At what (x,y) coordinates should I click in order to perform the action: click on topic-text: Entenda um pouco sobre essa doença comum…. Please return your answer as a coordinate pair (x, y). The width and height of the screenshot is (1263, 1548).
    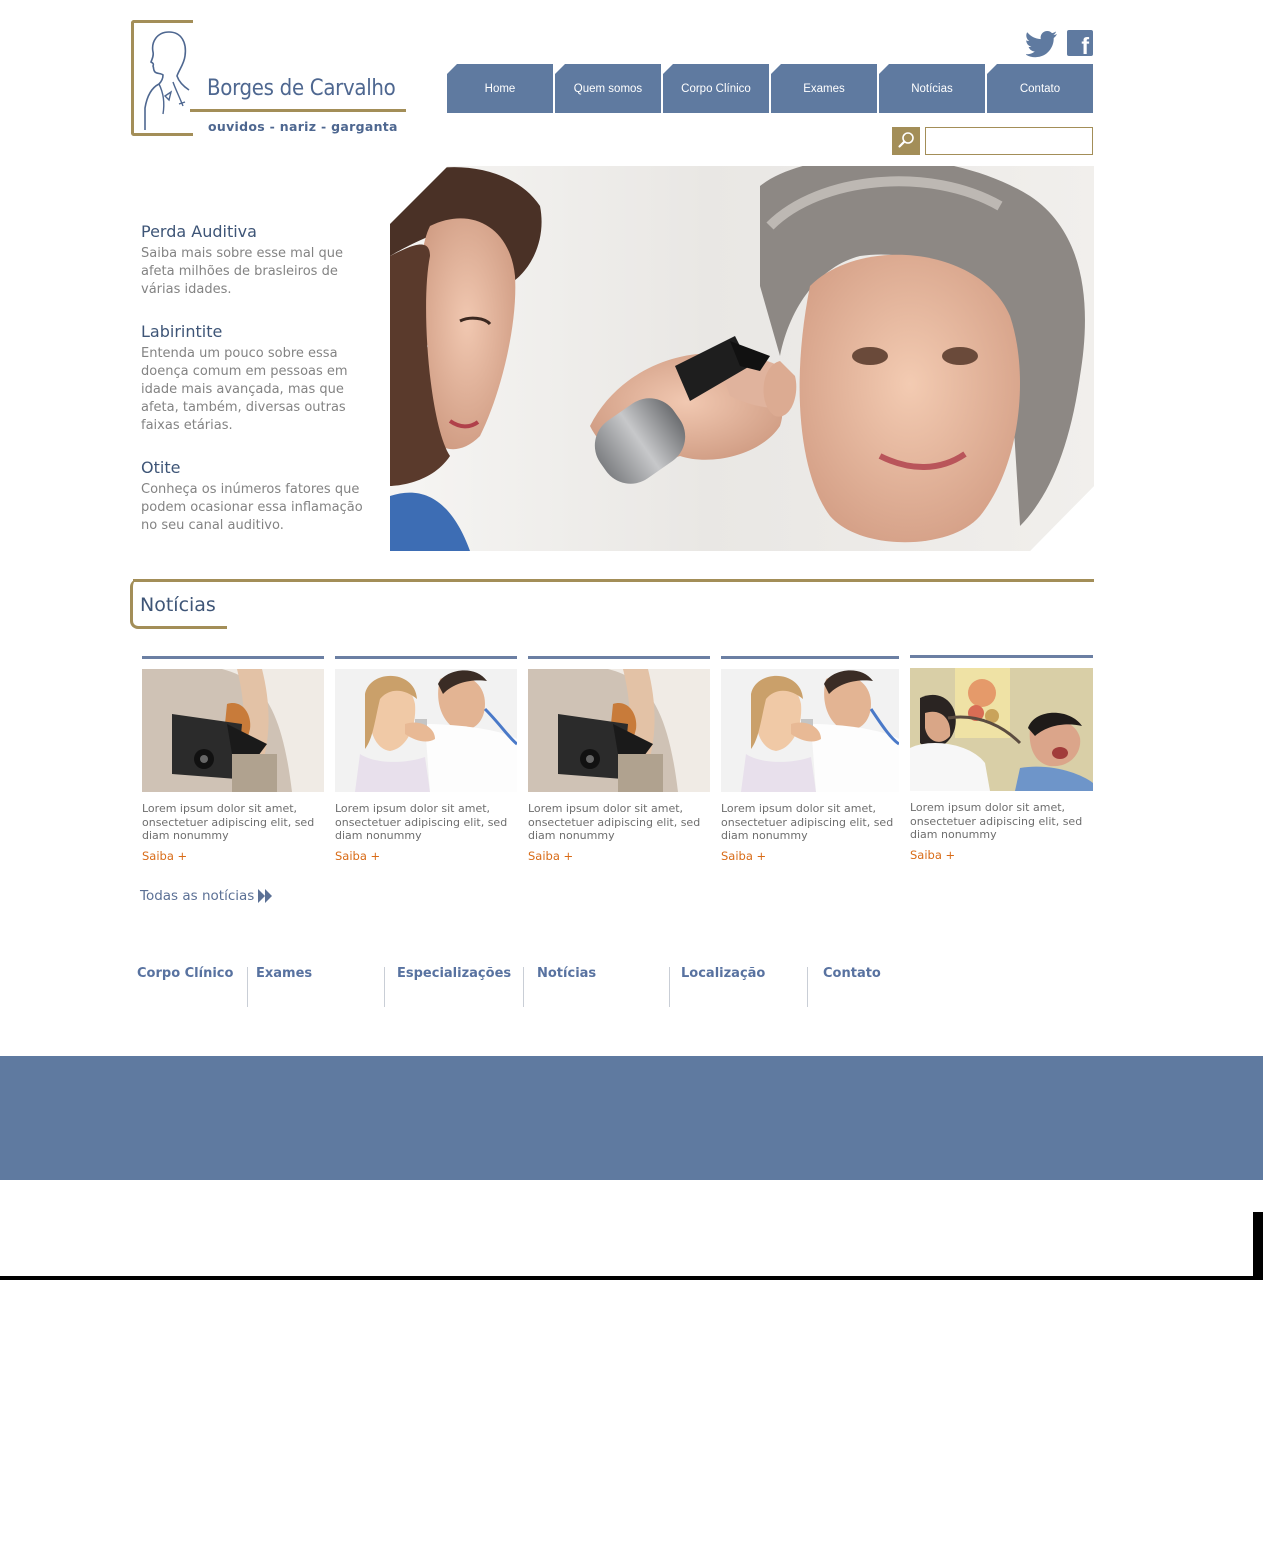
    Looking at the image, I should click on (244, 389).